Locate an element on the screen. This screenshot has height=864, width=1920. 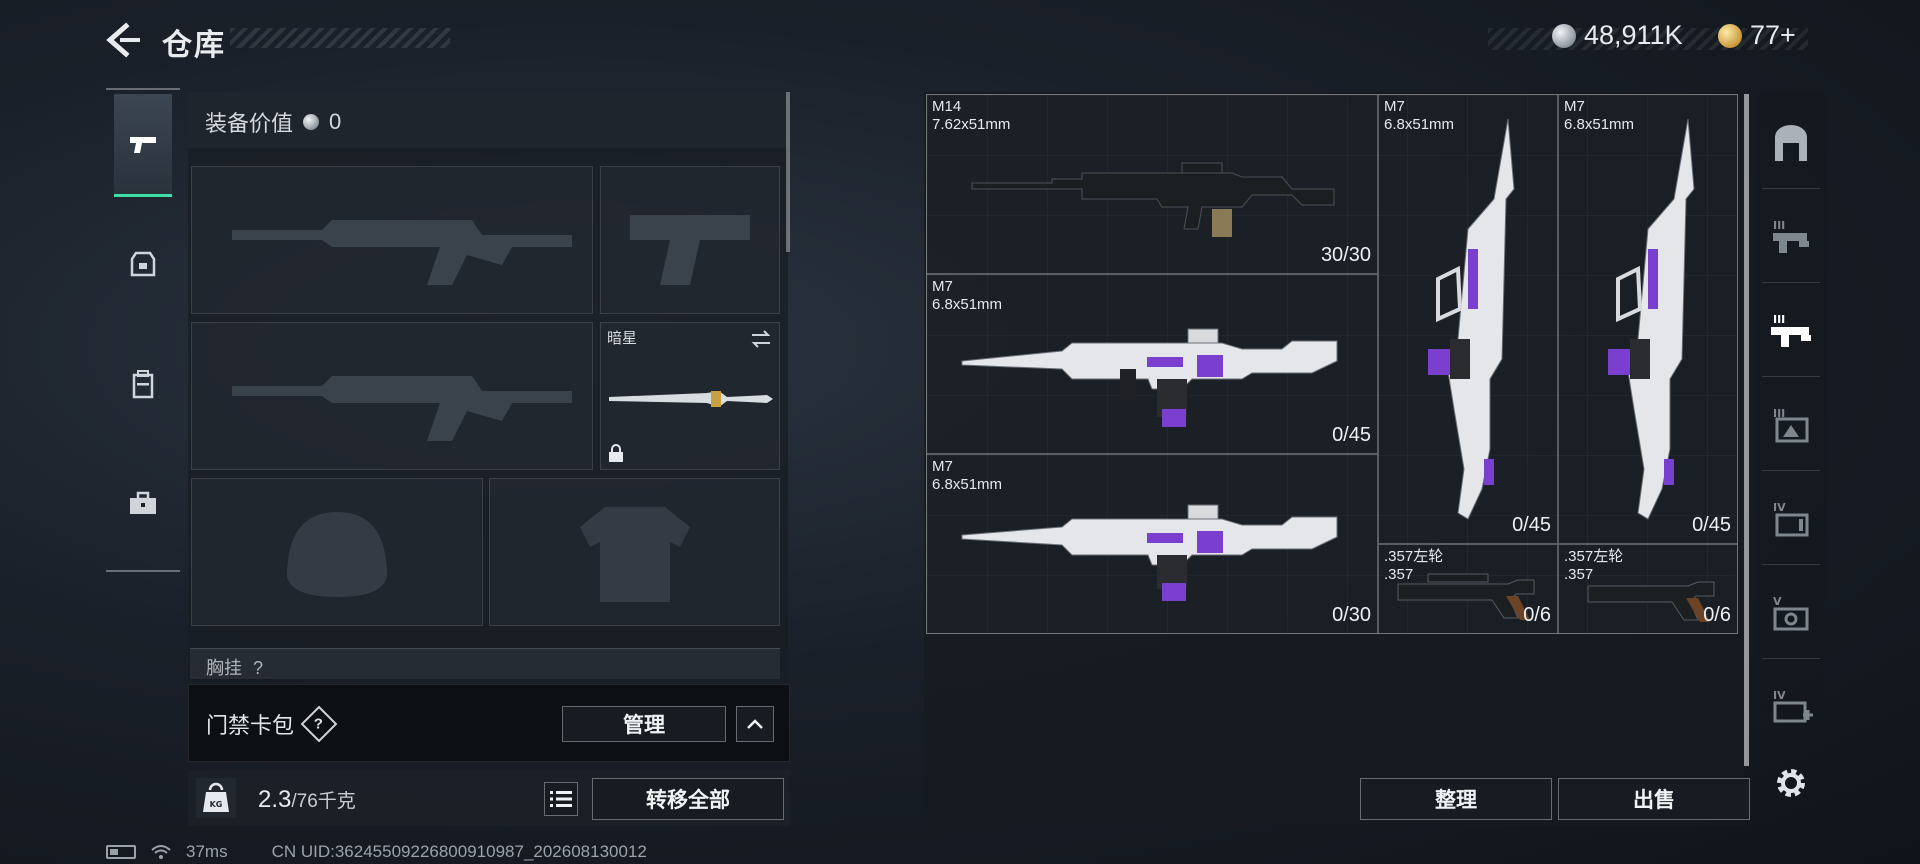
melee-slot: 暗星 is located at coordinates (690, 396).